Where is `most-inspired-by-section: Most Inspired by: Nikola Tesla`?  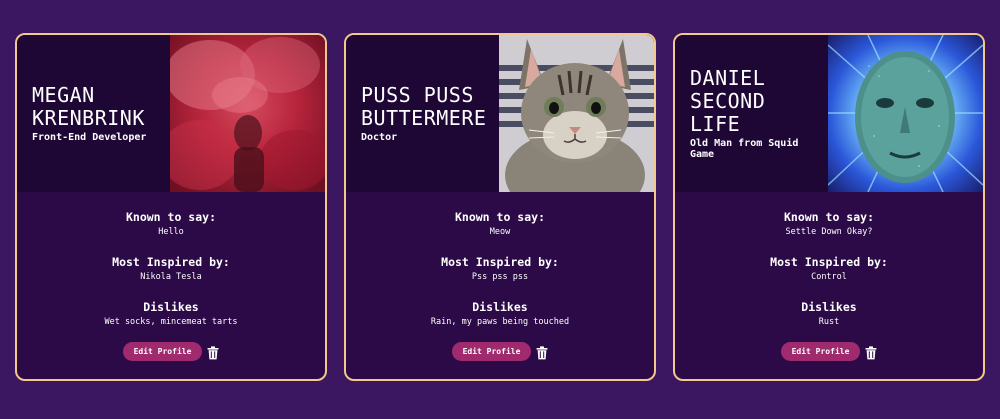 most-inspired-by-section: Most Inspired by: Nikola Tesla is located at coordinates (171, 268).